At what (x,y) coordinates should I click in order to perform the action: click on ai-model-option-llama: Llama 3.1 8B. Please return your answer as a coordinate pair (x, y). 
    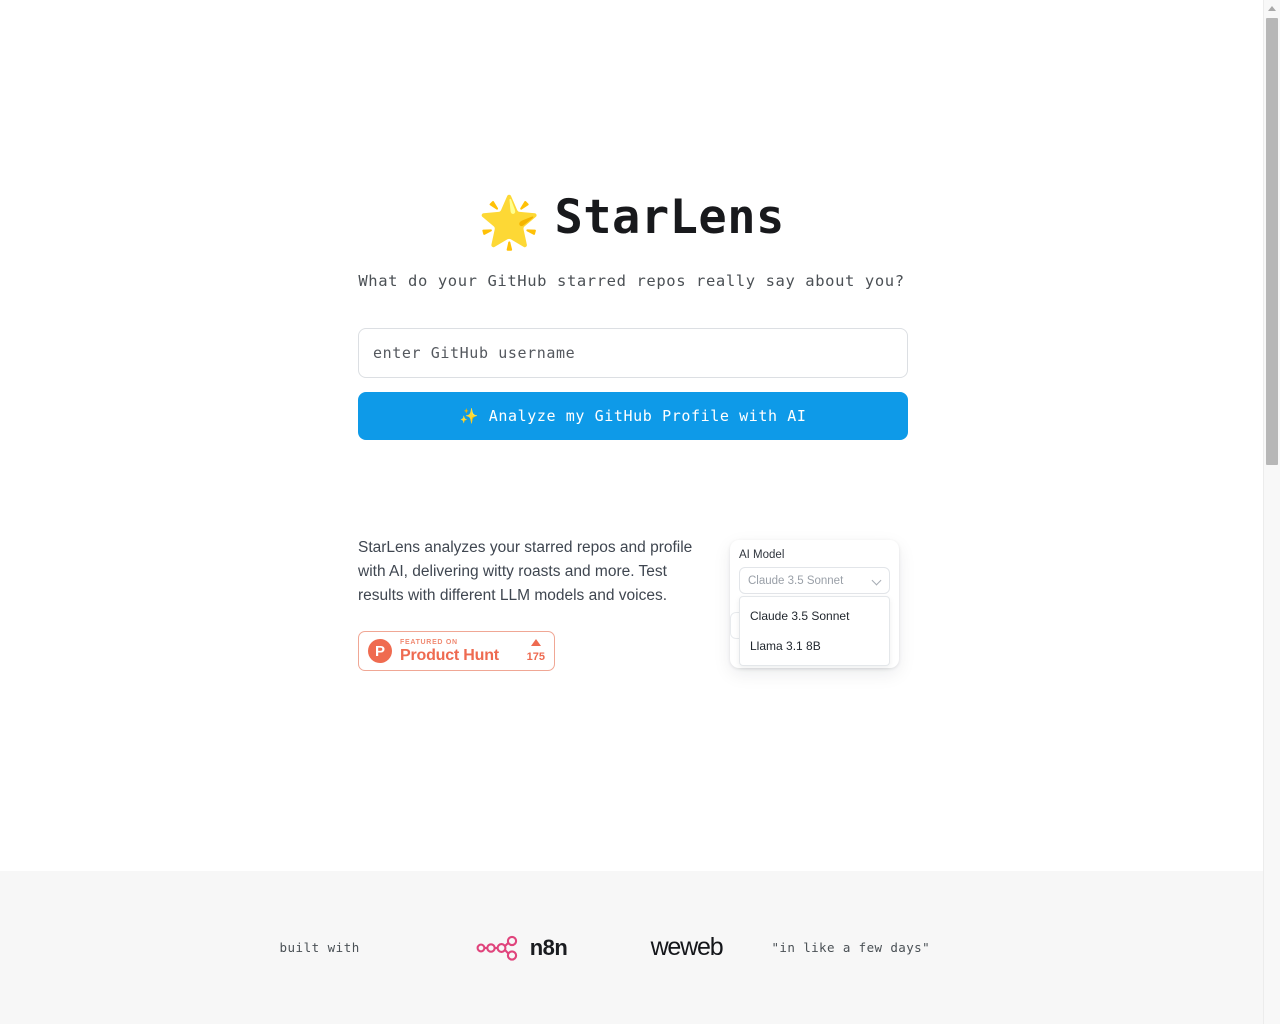
    Looking at the image, I should click on (814, 646).